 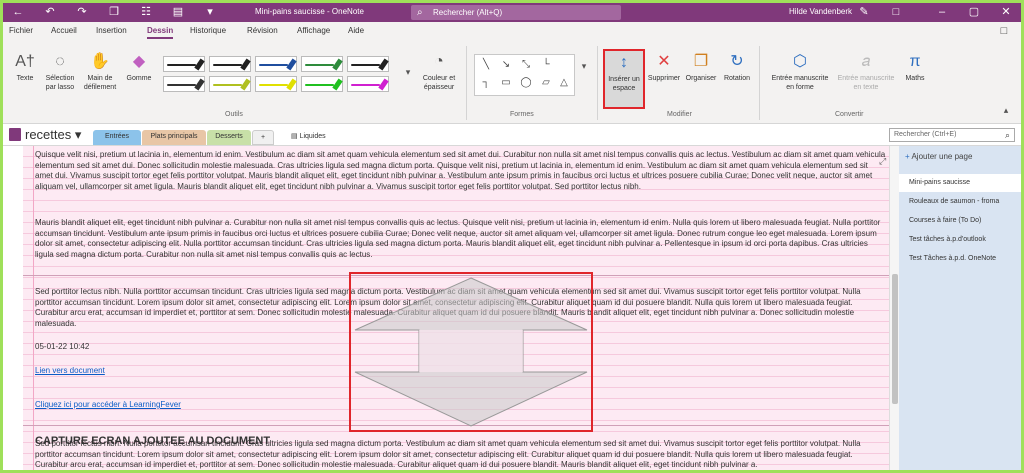 I want to click on collapse-ribbon-icon: ▴, so click(x=1006, y=110).